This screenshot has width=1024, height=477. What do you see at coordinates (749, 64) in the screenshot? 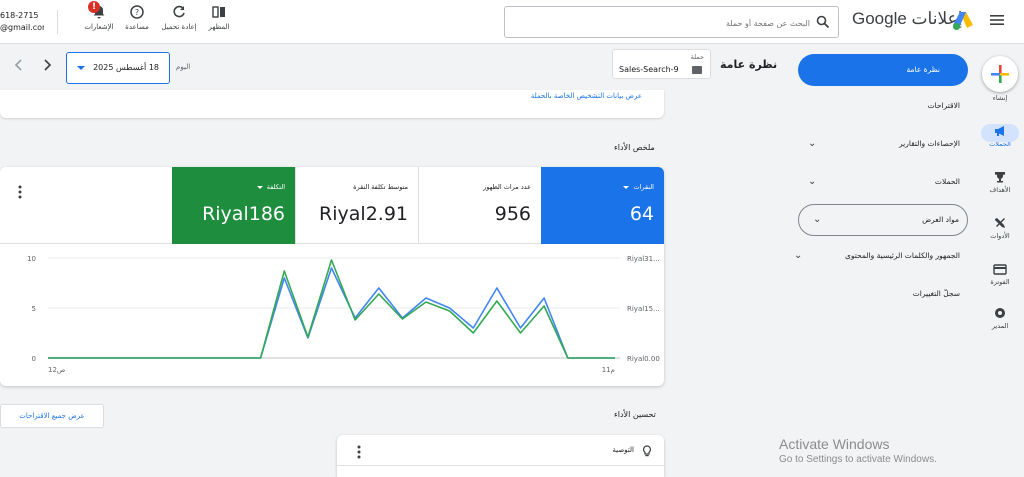
I see `page-title: نظرة عامة` at bounding box center [749, 64].